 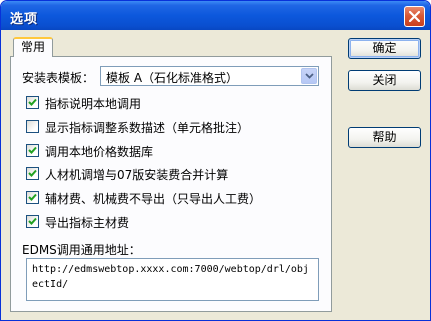 I want to click on checkbox-label: 显示指标调整系数描述（单元格批注）, so click(x=147, y=128).